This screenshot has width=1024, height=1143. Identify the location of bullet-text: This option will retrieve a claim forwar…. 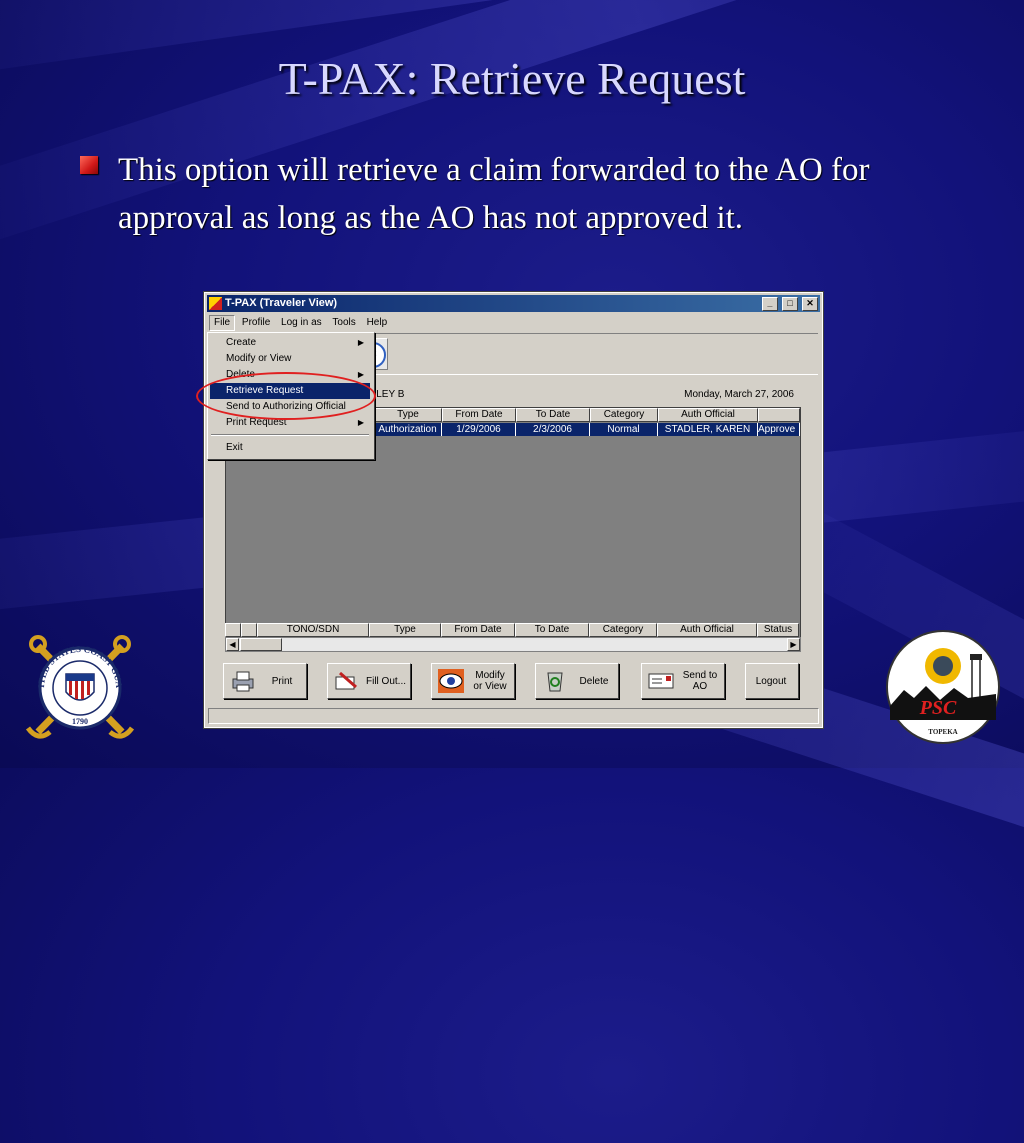
(494, 194).